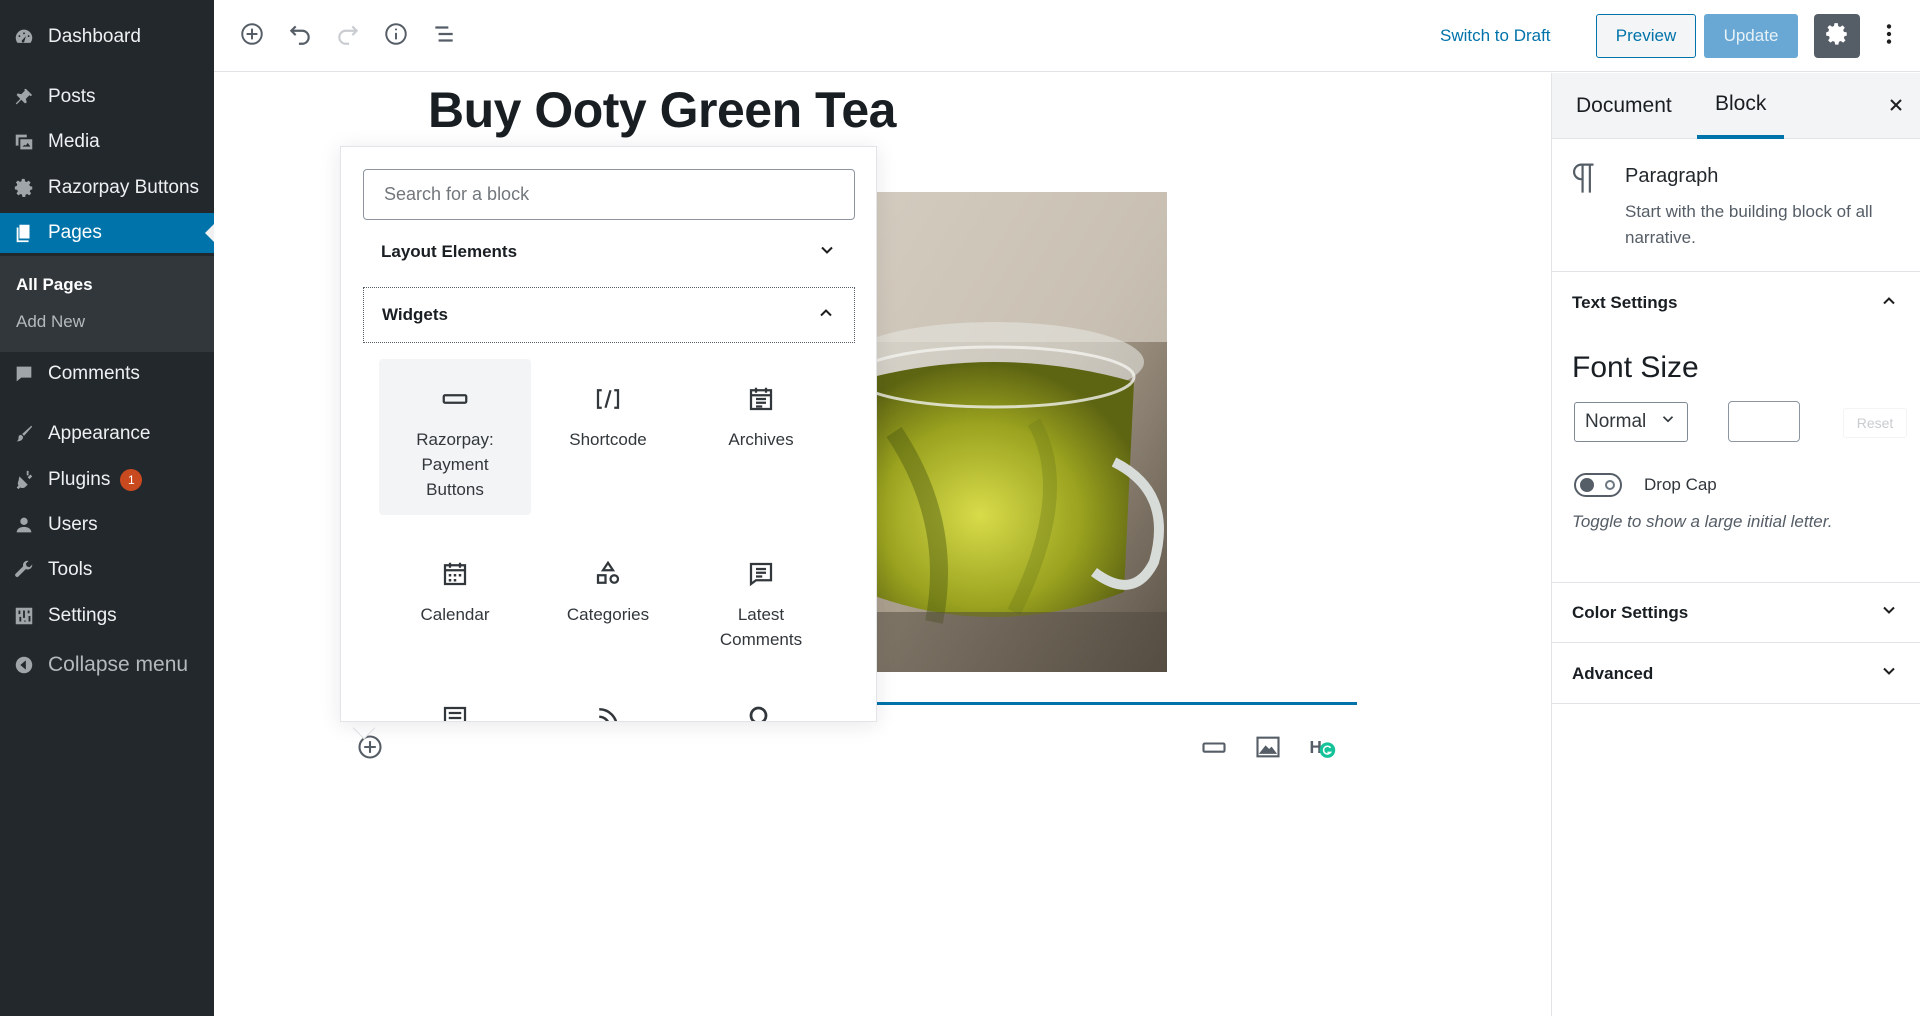 The width and height of the screenshot is (1920, 1016). Describe the element at coordinates (1624, 106) in the screenshot. I see `tab-document: Document` at that location.